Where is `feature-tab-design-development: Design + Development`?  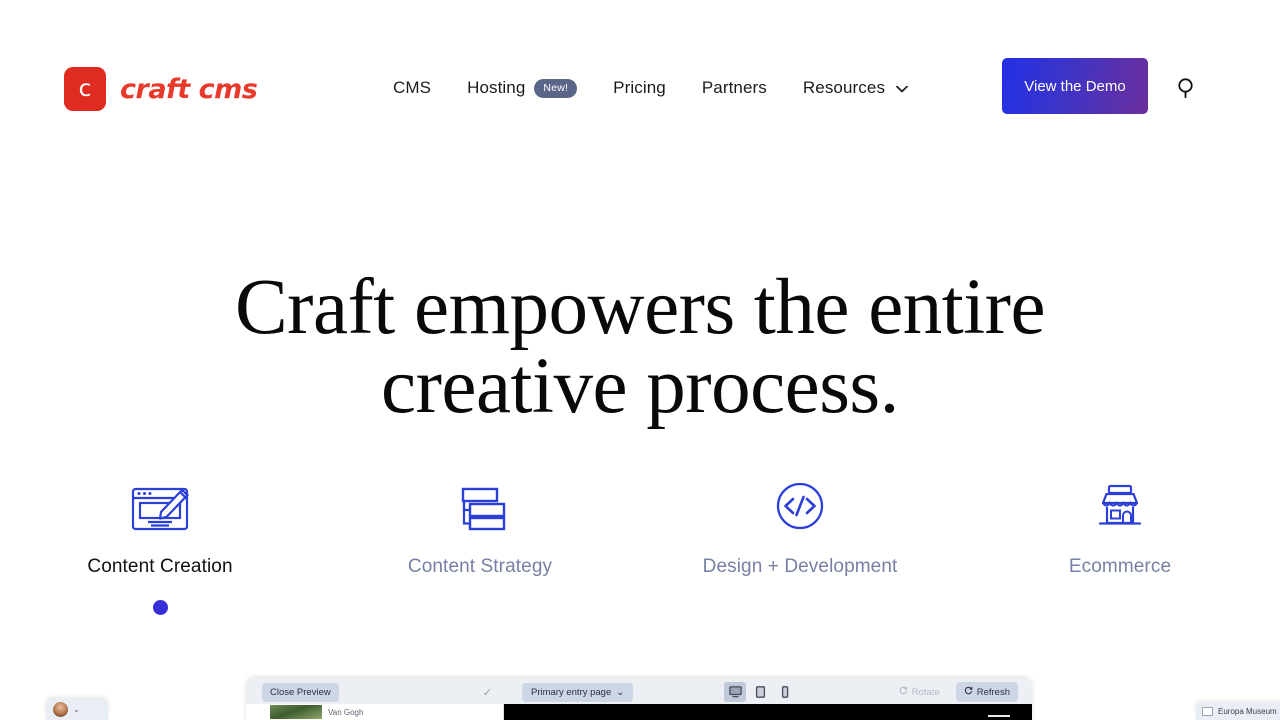
feature-tab-design-development: Design + Development is located at coordinates (800, 542).